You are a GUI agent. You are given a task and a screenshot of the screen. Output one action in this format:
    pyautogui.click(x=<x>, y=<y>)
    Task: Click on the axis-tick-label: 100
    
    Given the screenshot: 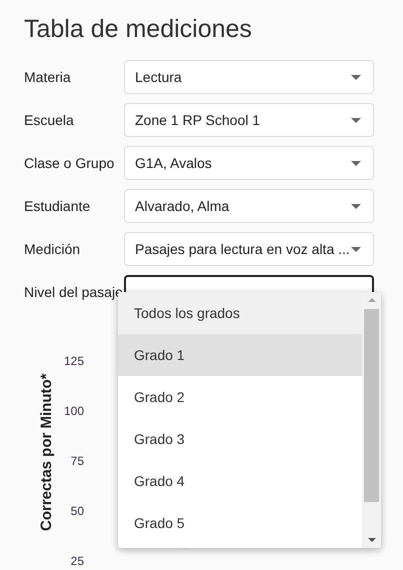 What is the action you would take?
    pyautogui.click(x=73, y=411)
    